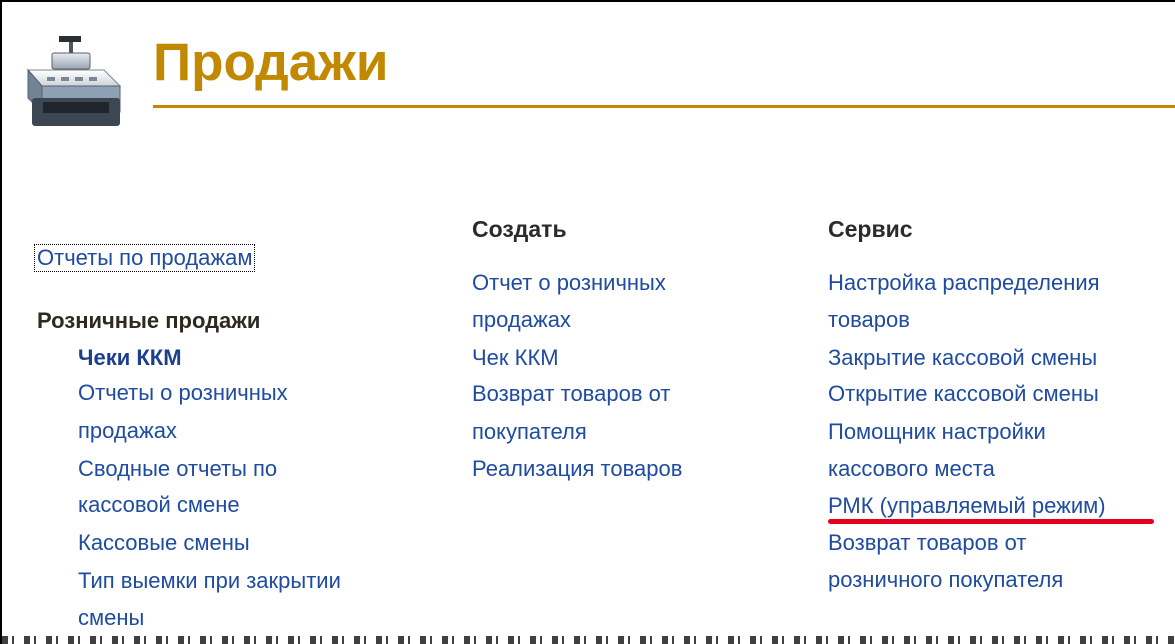  I want to click on rmk-managed-mode-link: РМК (управляемый режим), so click(967, 506).